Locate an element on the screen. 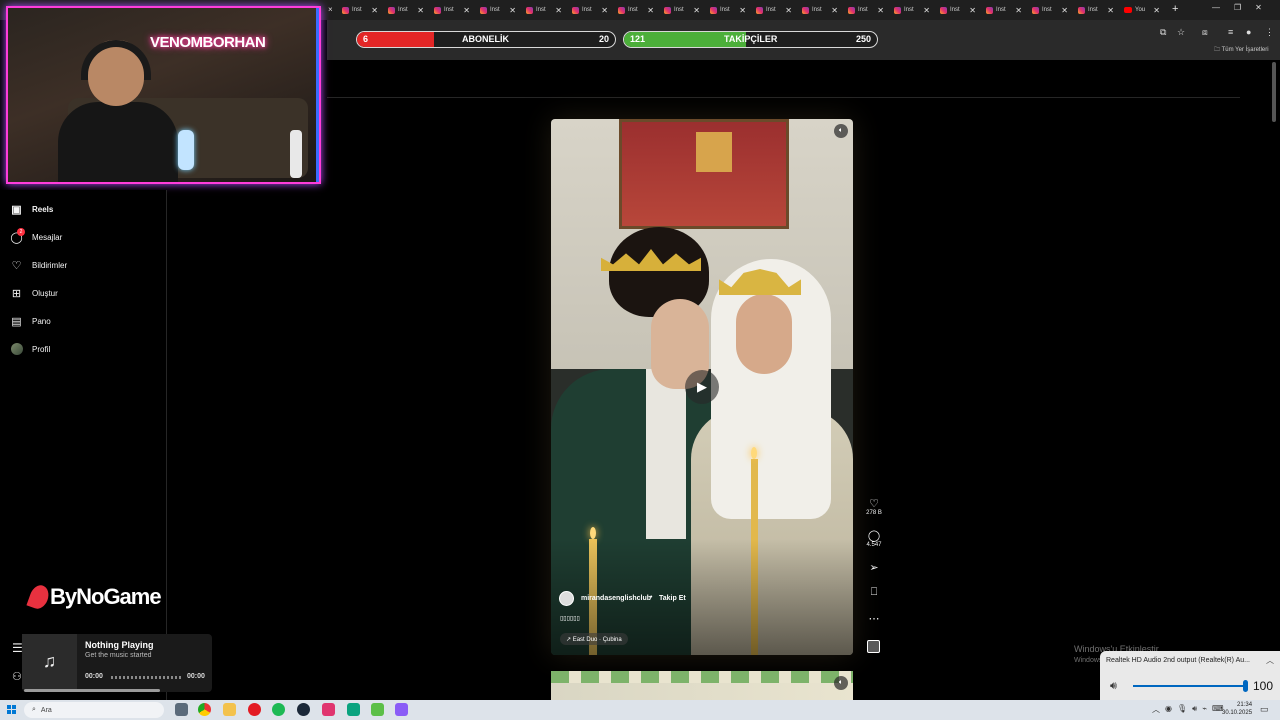 This screenshot has height=720, width=1280. sidebar-item-reels: ▣ Reels is located at coordinates (31, 209).